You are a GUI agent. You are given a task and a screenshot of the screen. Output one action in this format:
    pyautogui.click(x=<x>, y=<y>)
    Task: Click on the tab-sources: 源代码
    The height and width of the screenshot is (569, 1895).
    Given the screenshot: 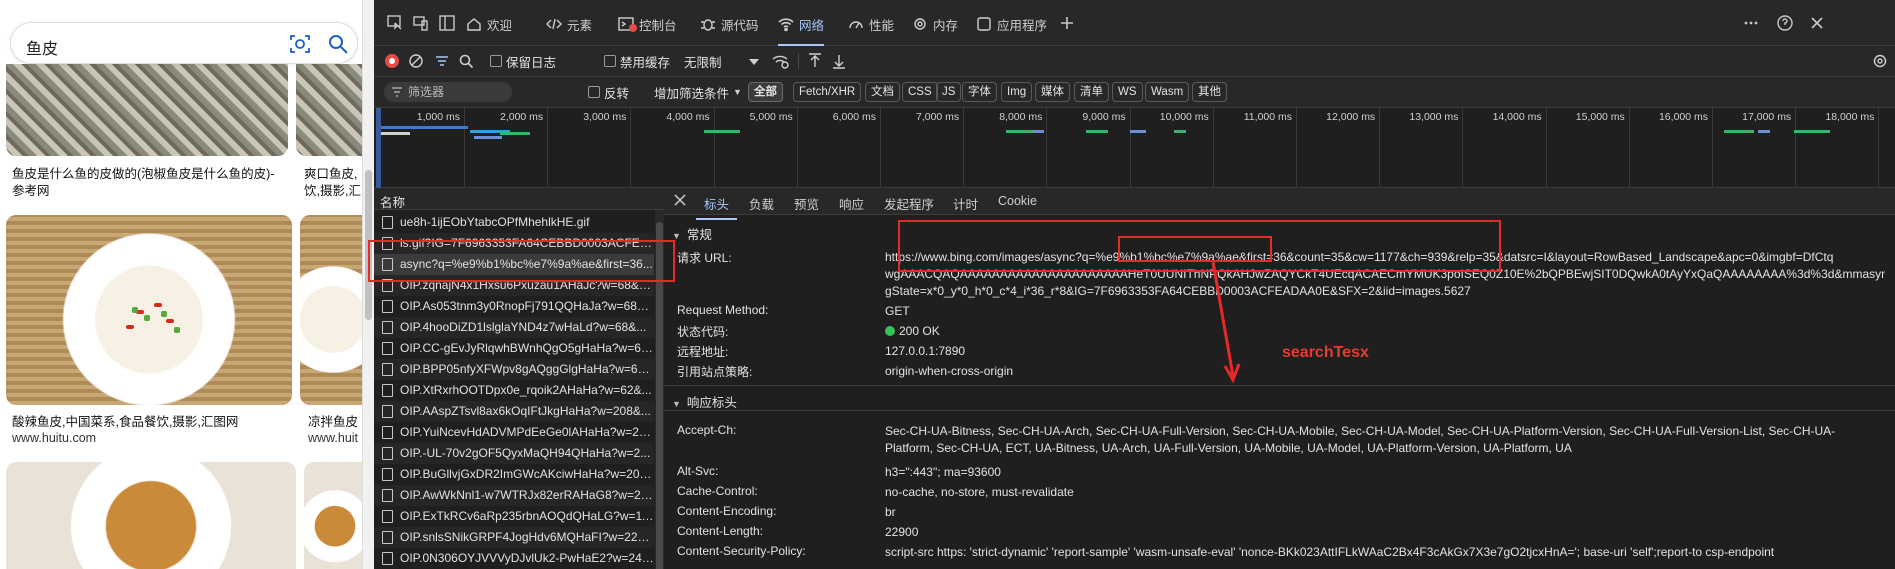 What is the action you would take?
    pyautogui.click(x=729, y=24)
    